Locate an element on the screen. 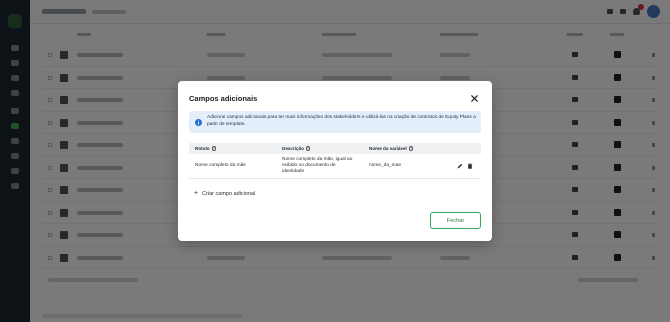 The image size is (670, 322). field-label: Nome completo da mãe is located at coordinates (220, 165).